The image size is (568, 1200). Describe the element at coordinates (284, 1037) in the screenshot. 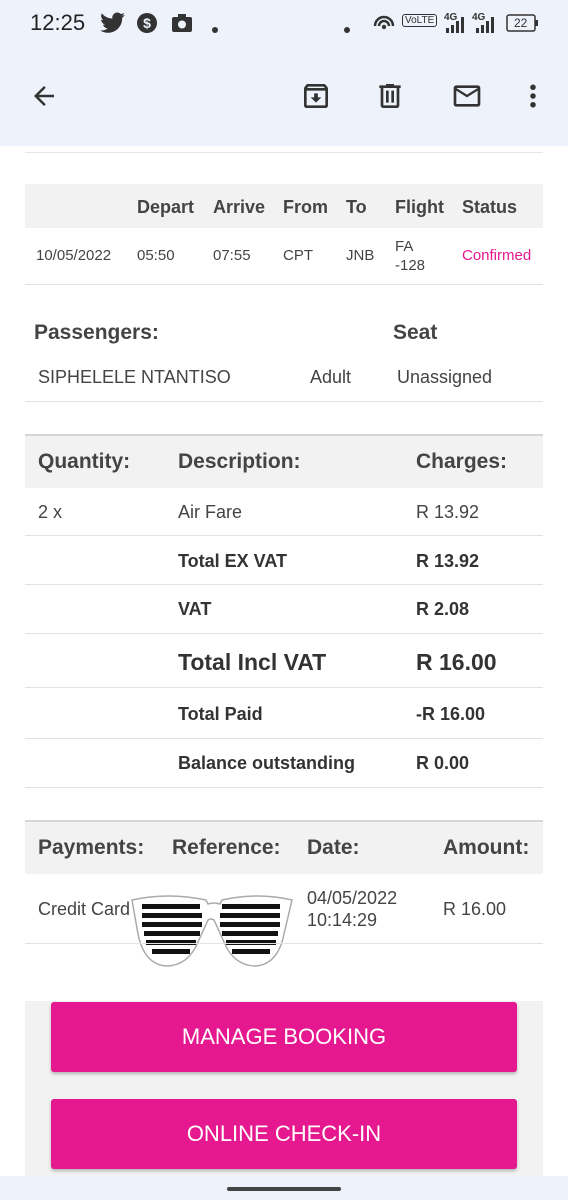

I see `manage-booking-button: MANAGE BOOKING` at that location.